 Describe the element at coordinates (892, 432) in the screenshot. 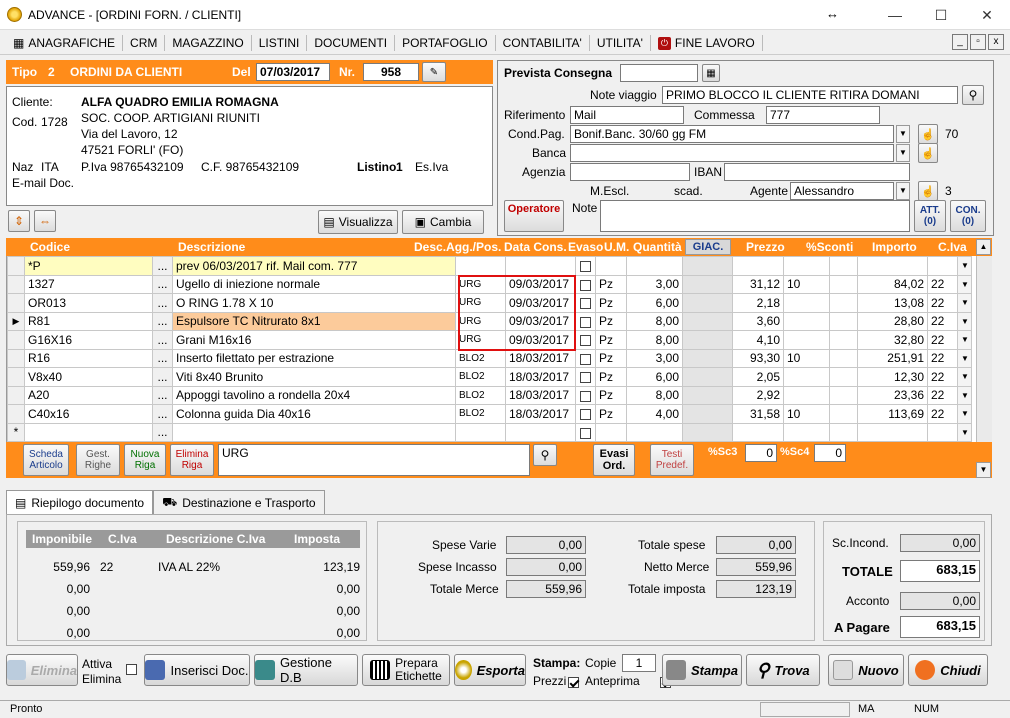

I see `cell-importo` at that location.